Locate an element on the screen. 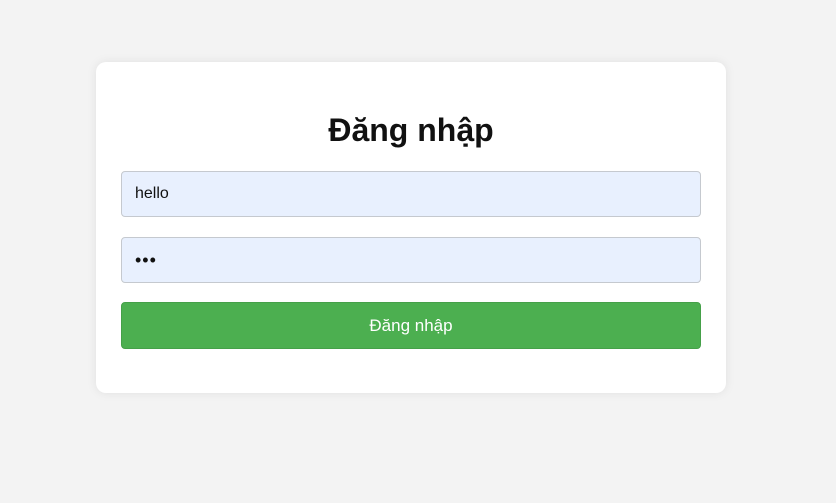  login-button: Đăng nhập is located at coordinates (411, 325).